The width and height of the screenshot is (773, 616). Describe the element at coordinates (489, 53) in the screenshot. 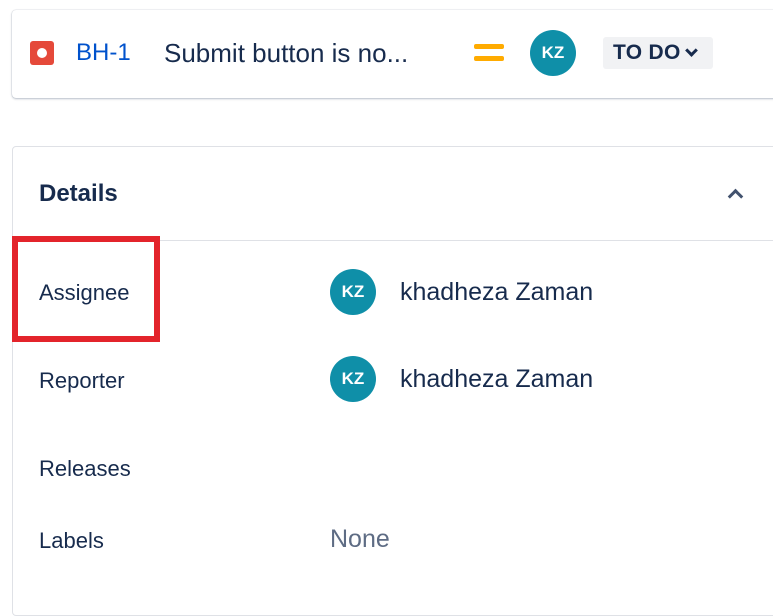

I see `priority-medium-icon` at that location.